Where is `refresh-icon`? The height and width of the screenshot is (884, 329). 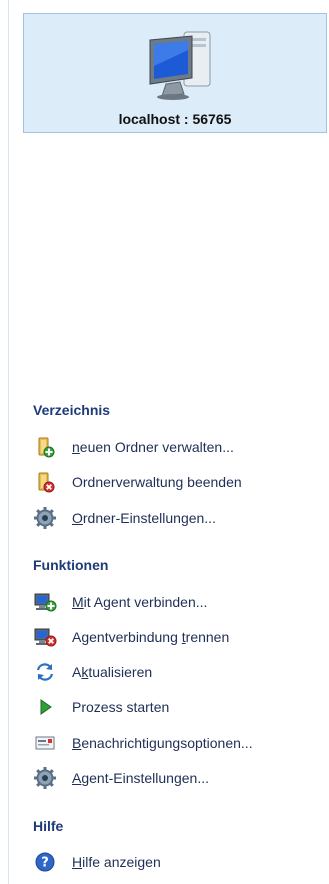 refresh-icon is located at coordinates (45, 672).